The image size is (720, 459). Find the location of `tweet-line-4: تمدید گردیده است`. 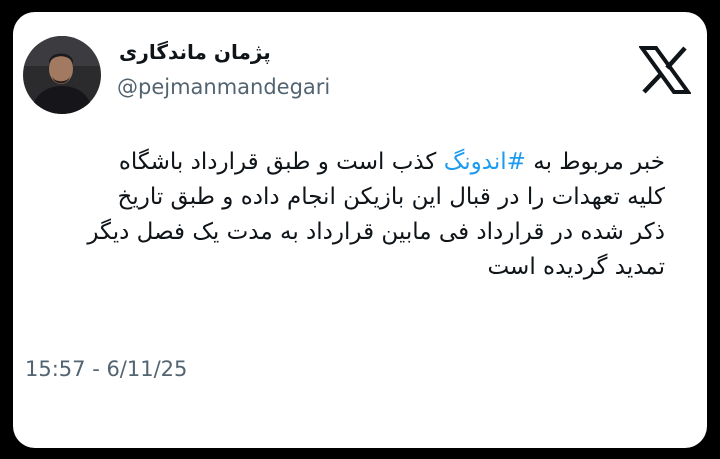

tweet-line-4: تمدید گردیده است is located at coordinates (576, 267).